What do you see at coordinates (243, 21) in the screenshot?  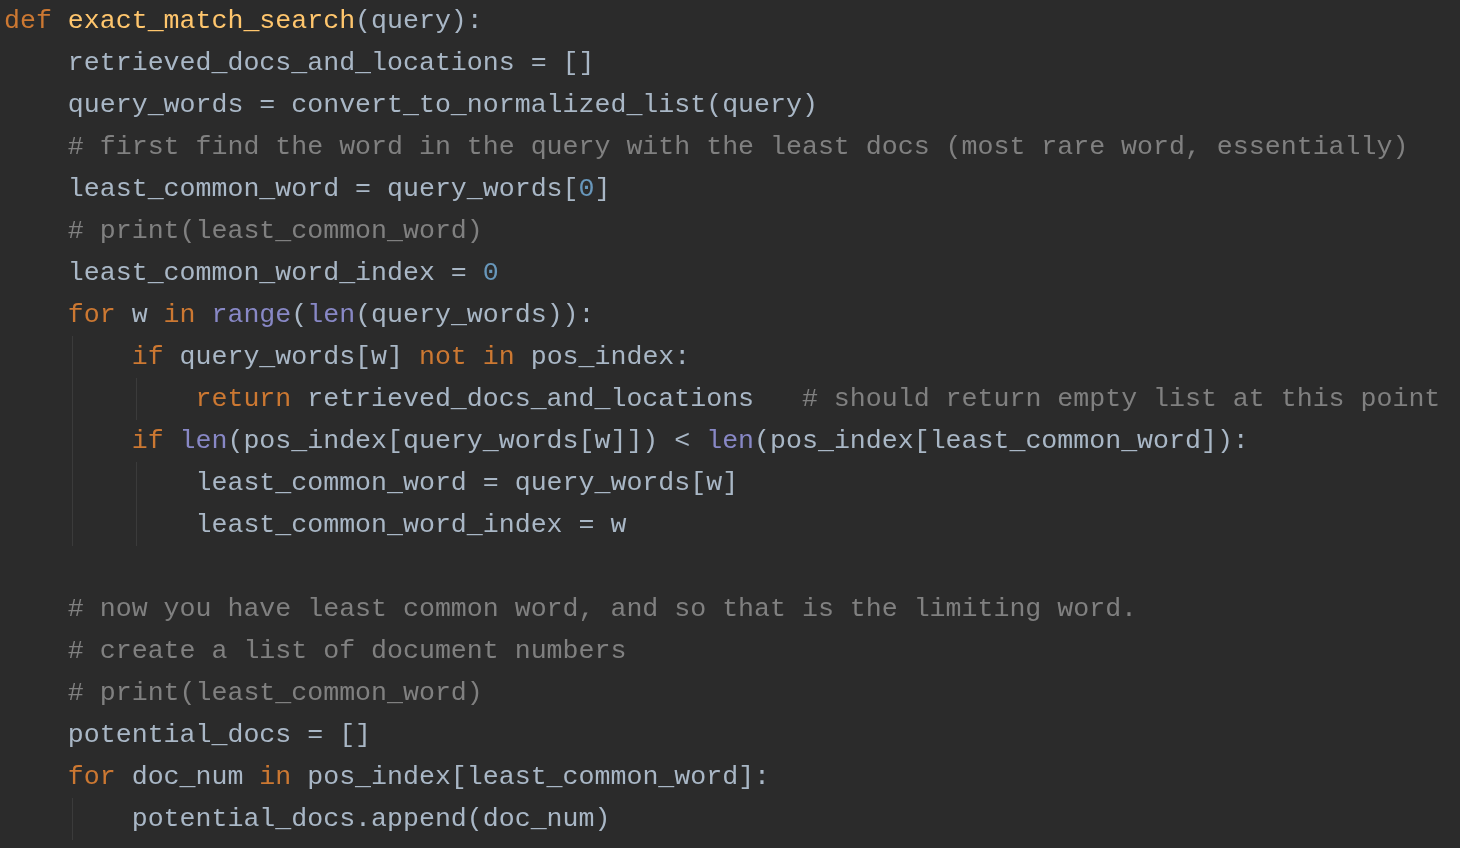 I see `code-line: def exact_match_search(query):` at bounding box center [243, 21].